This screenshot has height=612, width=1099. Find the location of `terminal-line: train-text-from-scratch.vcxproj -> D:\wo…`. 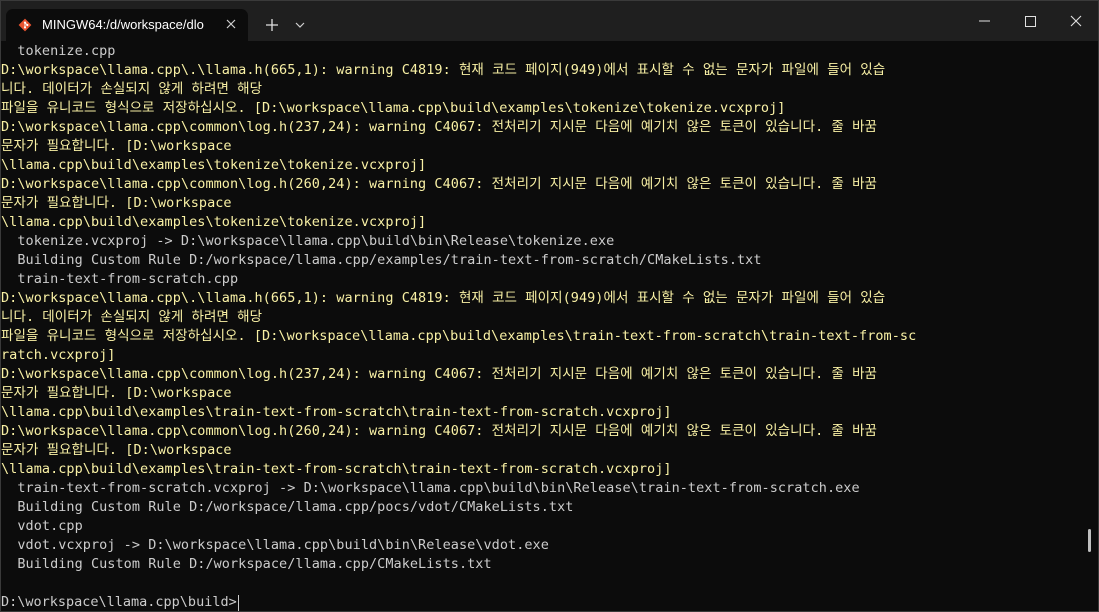

terminal-line: train-text-from-scratch.vcxproj -> D:\wo… is located at coordinates (430, 488).